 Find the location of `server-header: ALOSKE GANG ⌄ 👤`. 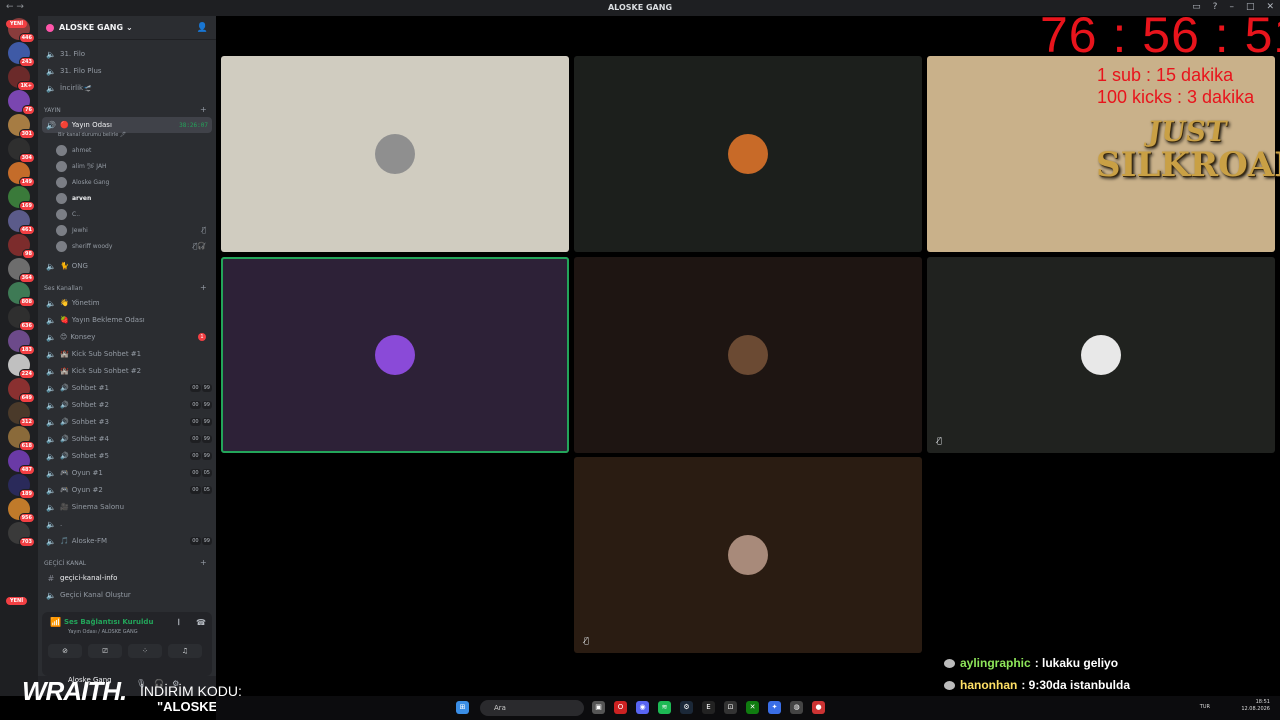

server-header: ALOSKE GANG ⌄ 👤 is located at coordinates (127, 28).